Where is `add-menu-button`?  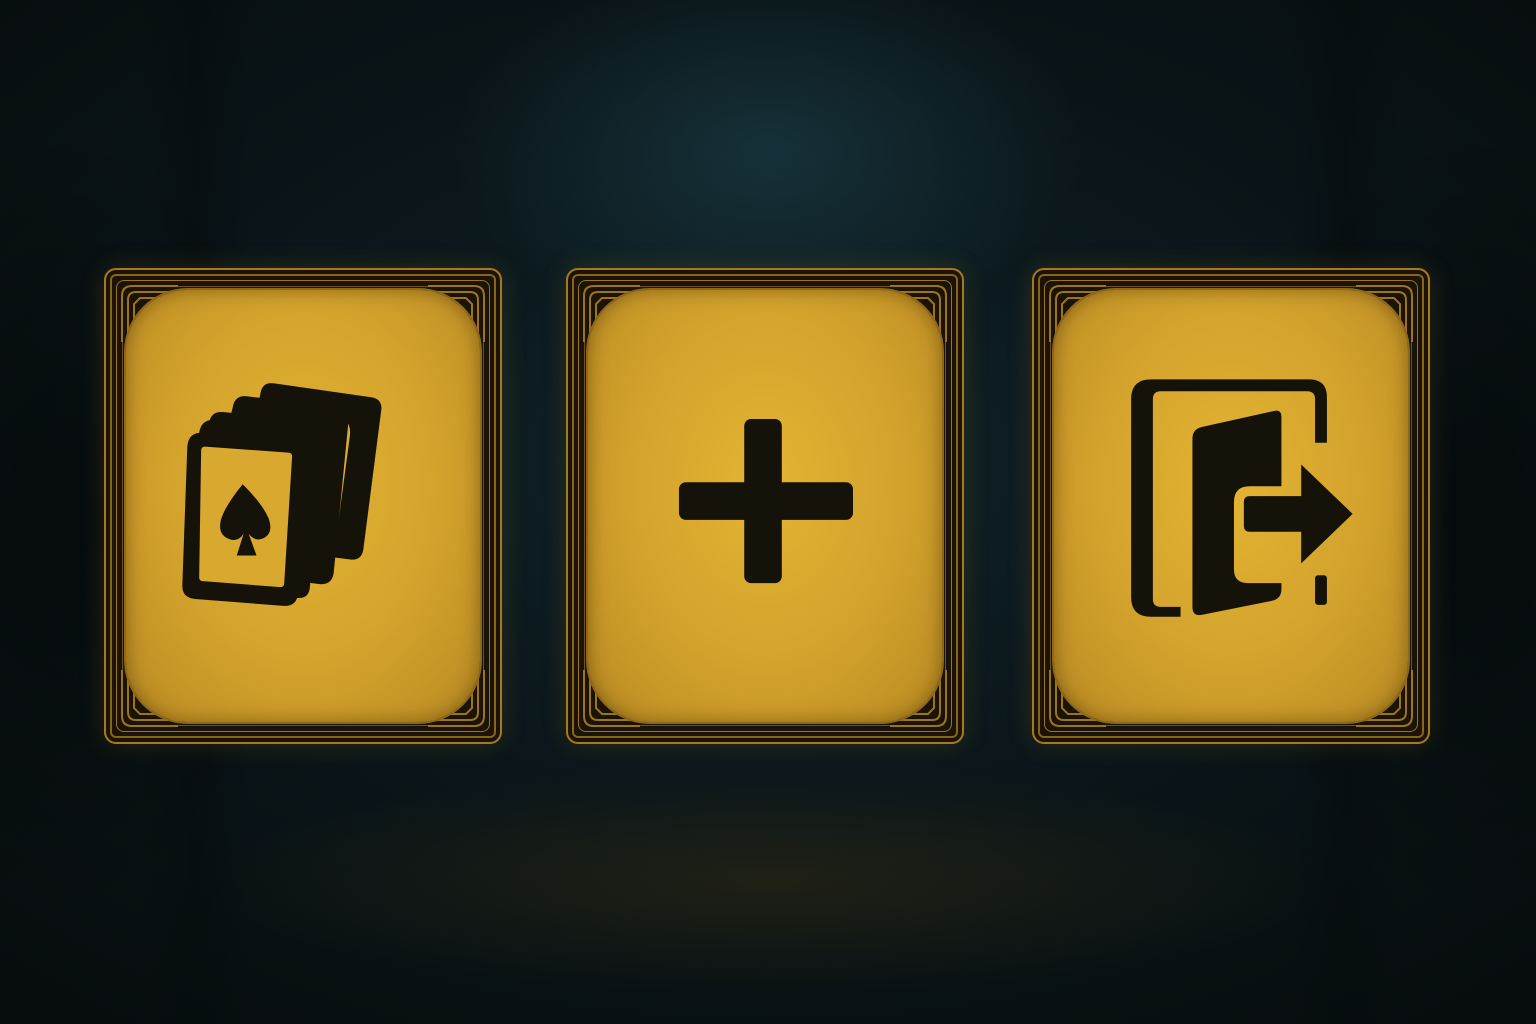
add-menu-button is located at coordinates (765, 506).